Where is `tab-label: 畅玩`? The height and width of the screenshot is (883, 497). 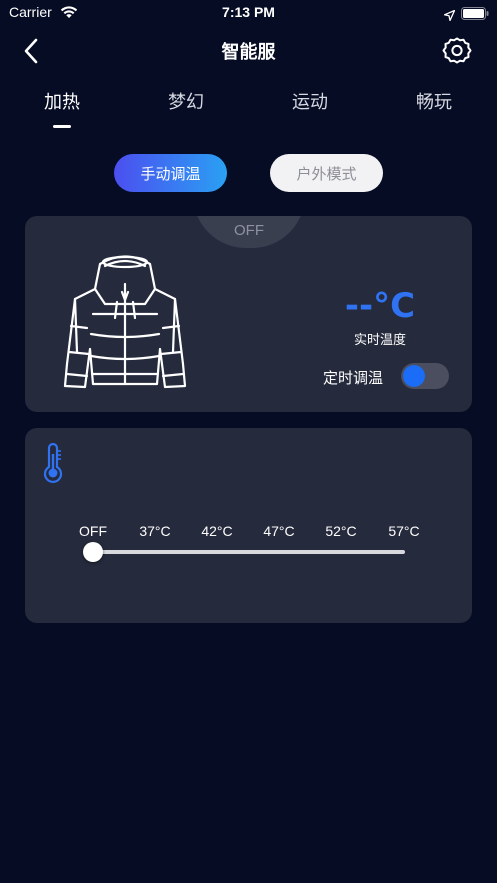
tab-label: 畅玩 is located at coordinates (434, 102).